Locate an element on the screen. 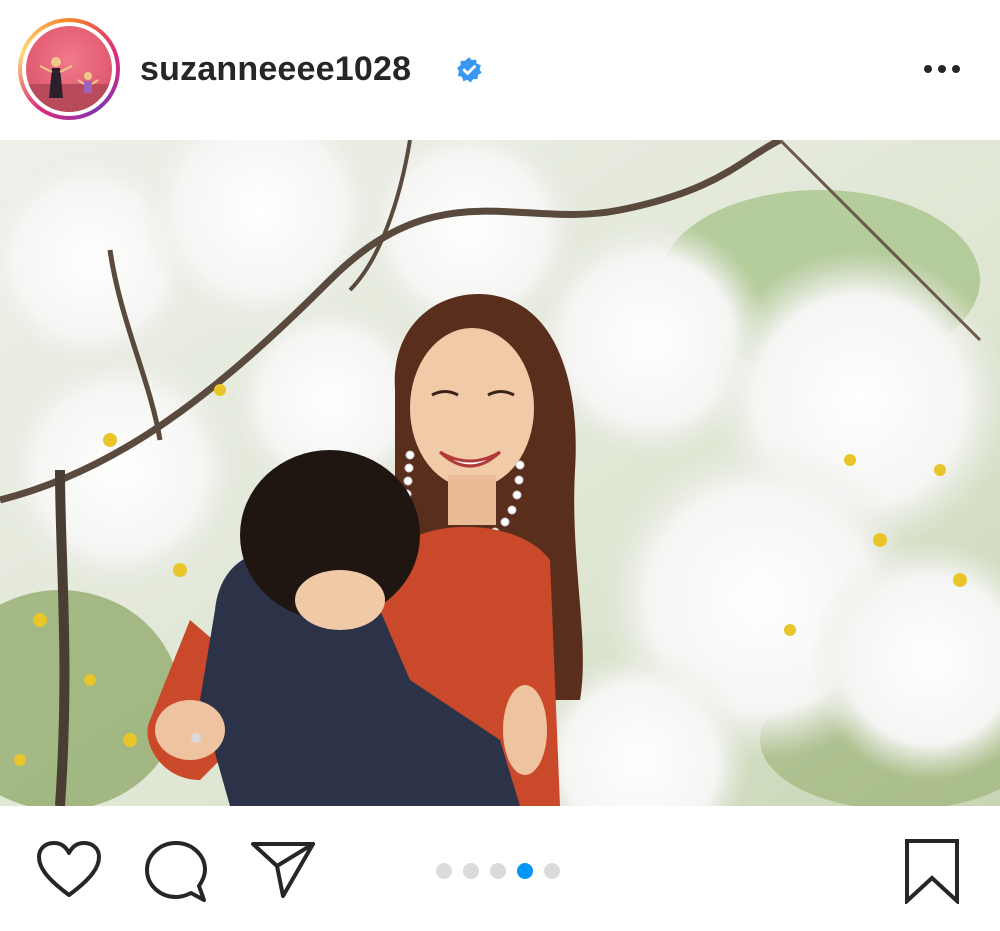 The height and width of the screenshot is (931, 1000). more-options-icon is located at coordinates (942, 69).